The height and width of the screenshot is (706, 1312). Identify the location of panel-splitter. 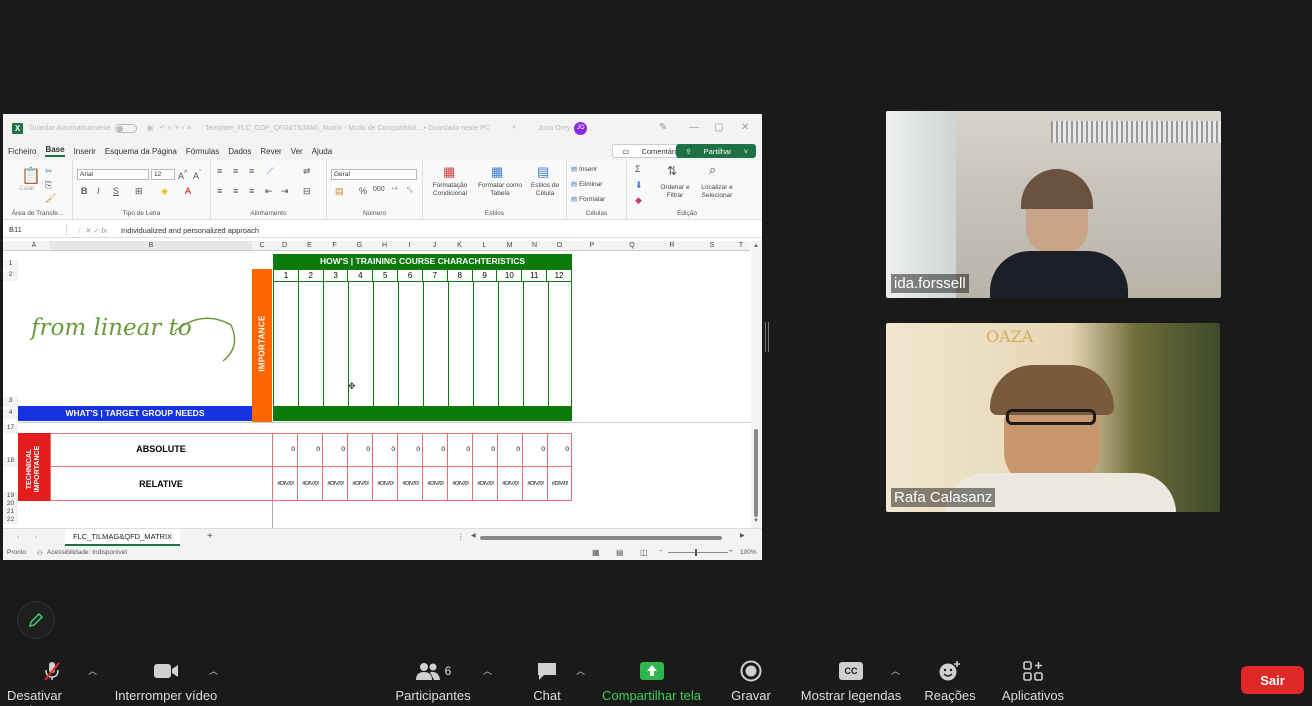
(767, 337).